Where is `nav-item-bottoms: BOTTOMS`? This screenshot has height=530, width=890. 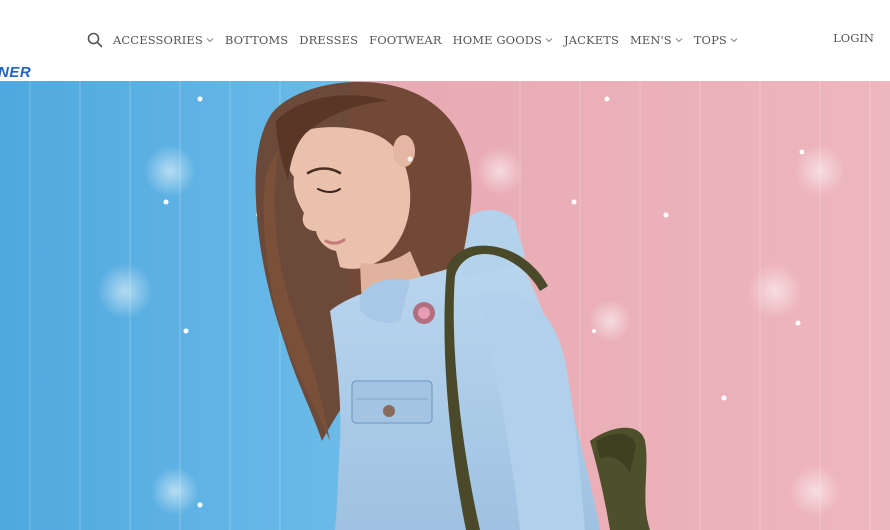 nav-item-bottoms: BOTTOMS is located at coordinates (256, 40).